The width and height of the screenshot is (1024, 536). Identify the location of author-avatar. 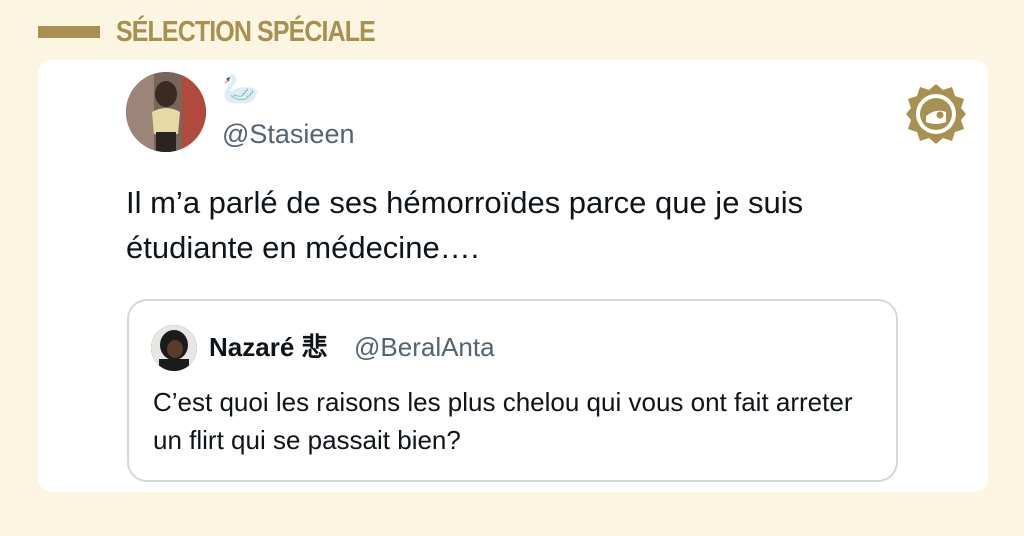
(166, 112).